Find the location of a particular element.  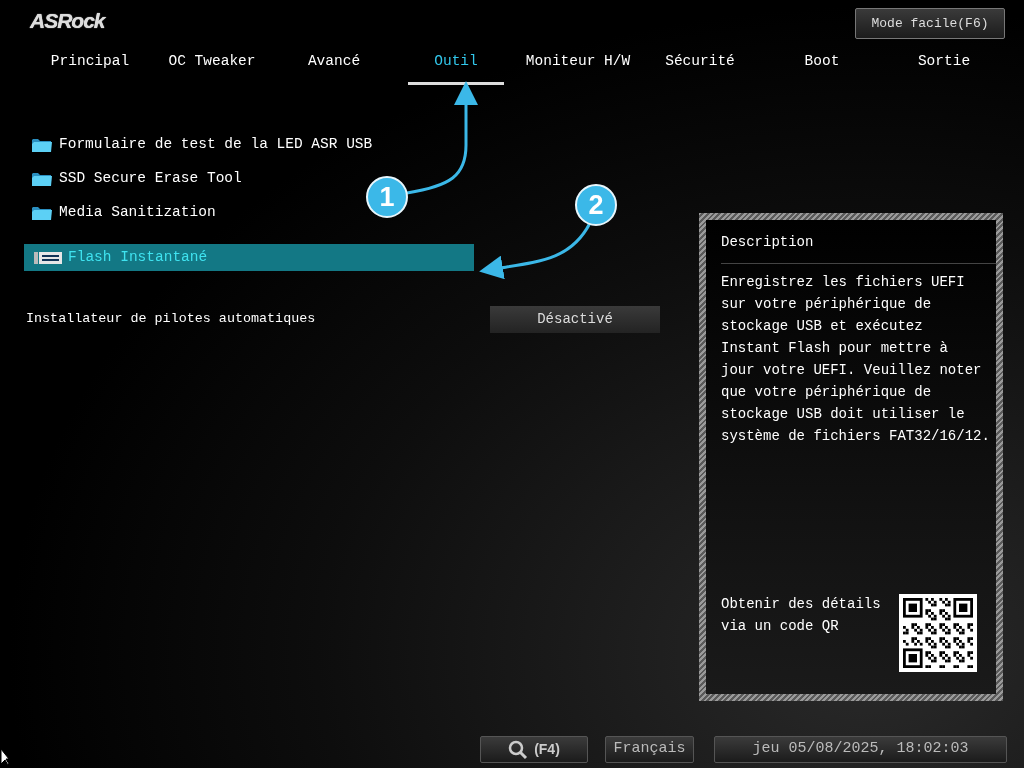

search-icon is located at coordinates (518, 749).